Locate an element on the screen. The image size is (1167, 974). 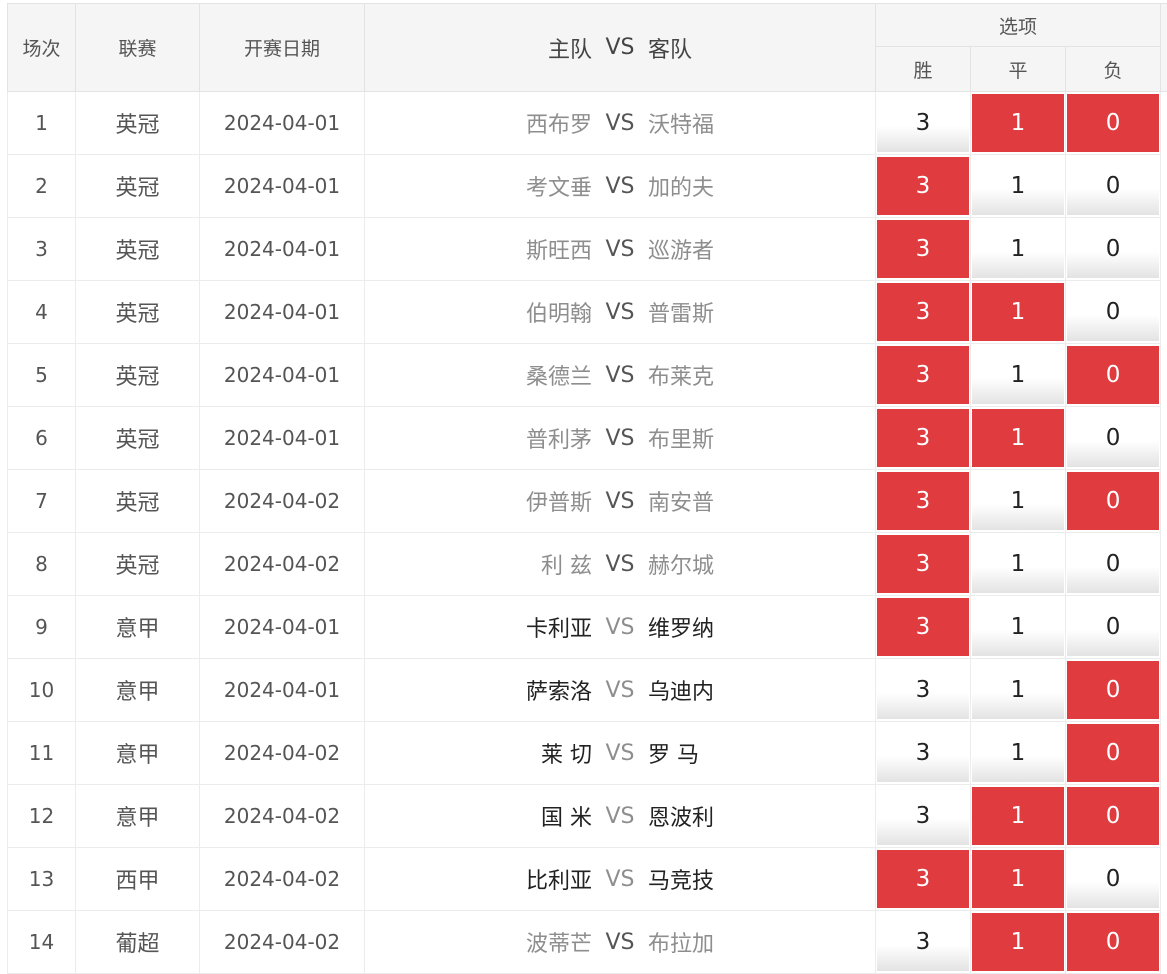
away-team: 马竞技 is located at coordinates (738, 879).